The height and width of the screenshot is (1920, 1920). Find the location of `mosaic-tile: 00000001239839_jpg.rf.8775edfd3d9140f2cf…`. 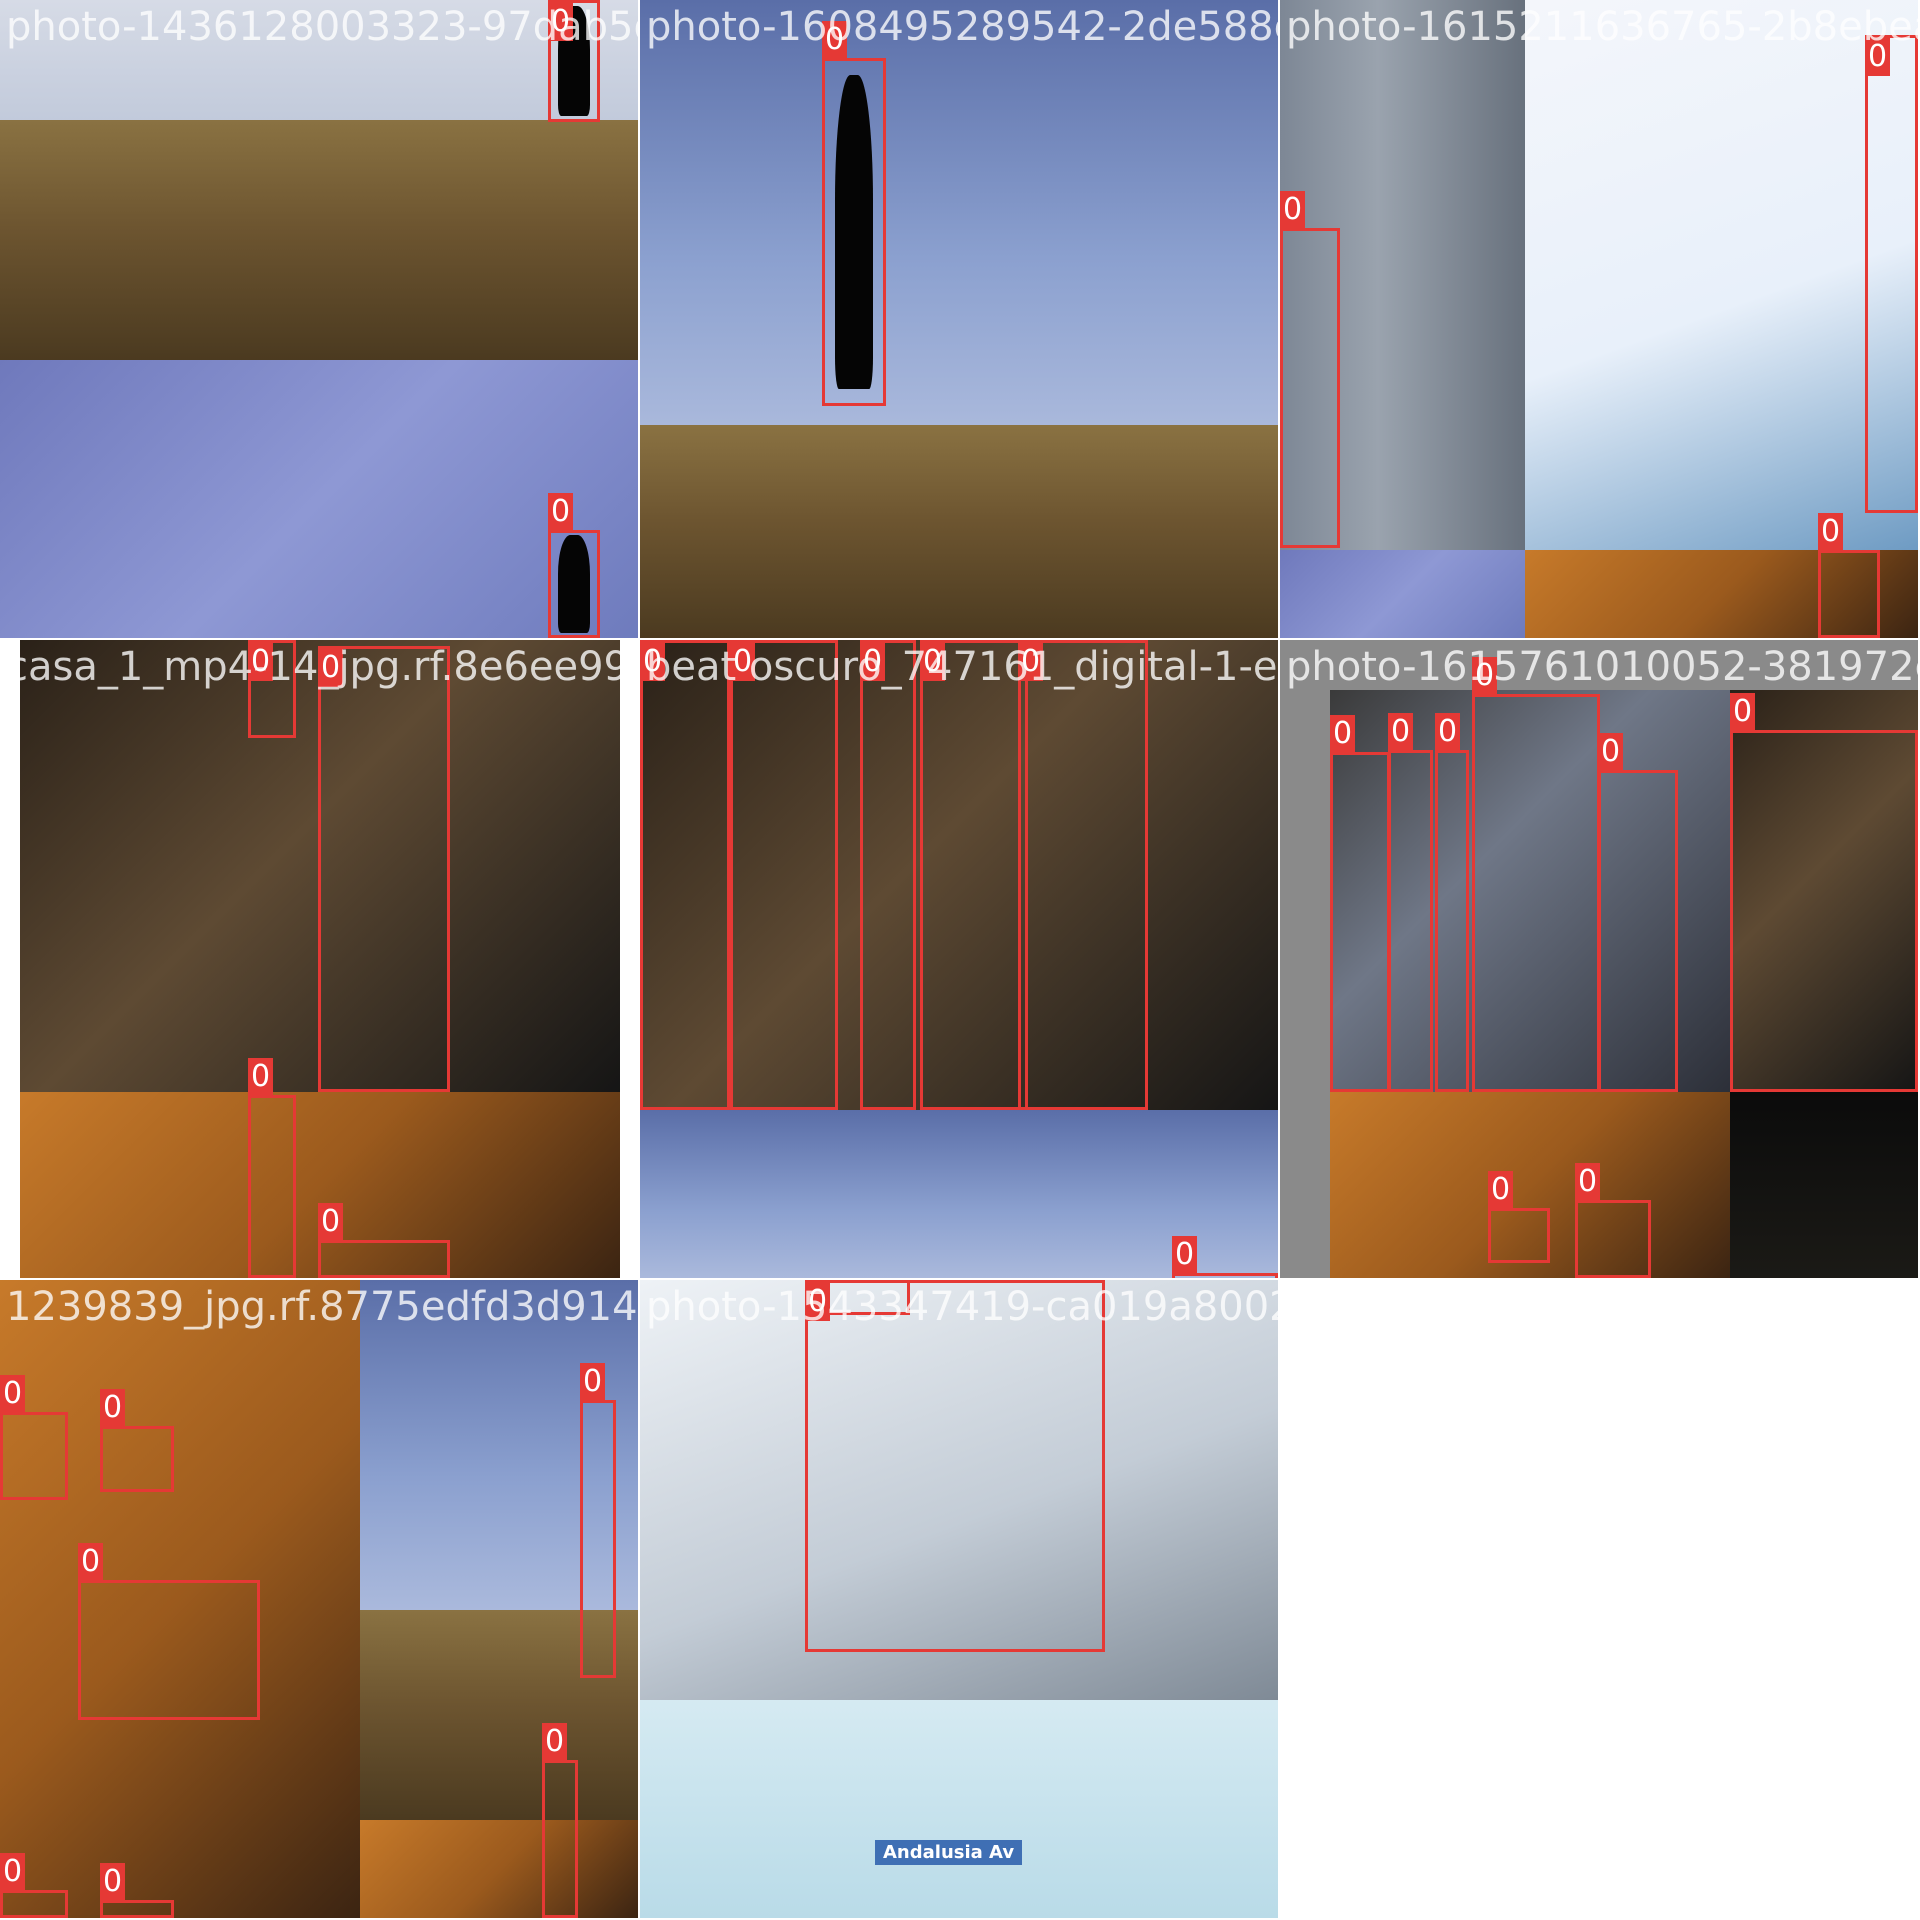

mosaic-tile: 00000001239839_jpg.rf.8775edfd3d9140f2cf… is located at coordinates (319, 1599).